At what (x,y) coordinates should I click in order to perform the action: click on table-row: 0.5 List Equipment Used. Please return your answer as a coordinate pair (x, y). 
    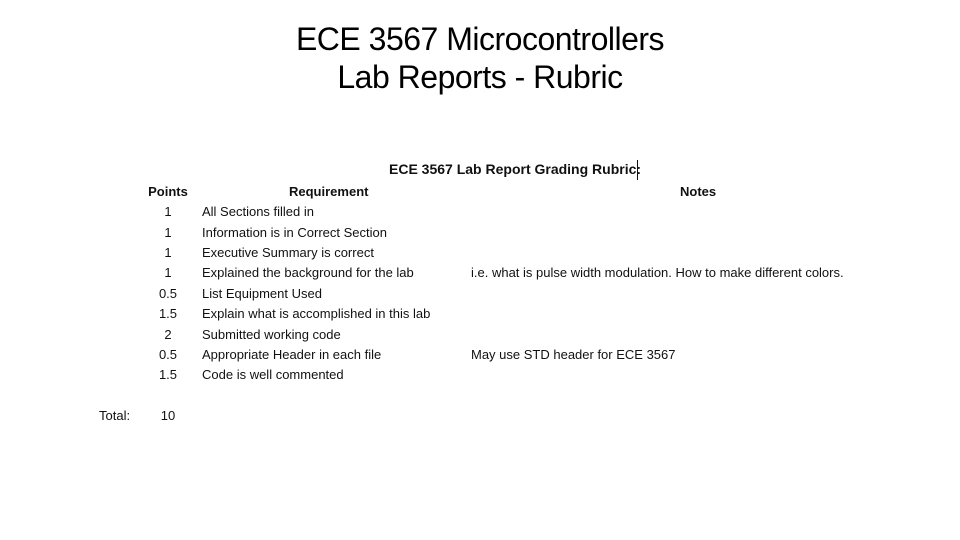
    Looking at the image, I should click on (480, 296).